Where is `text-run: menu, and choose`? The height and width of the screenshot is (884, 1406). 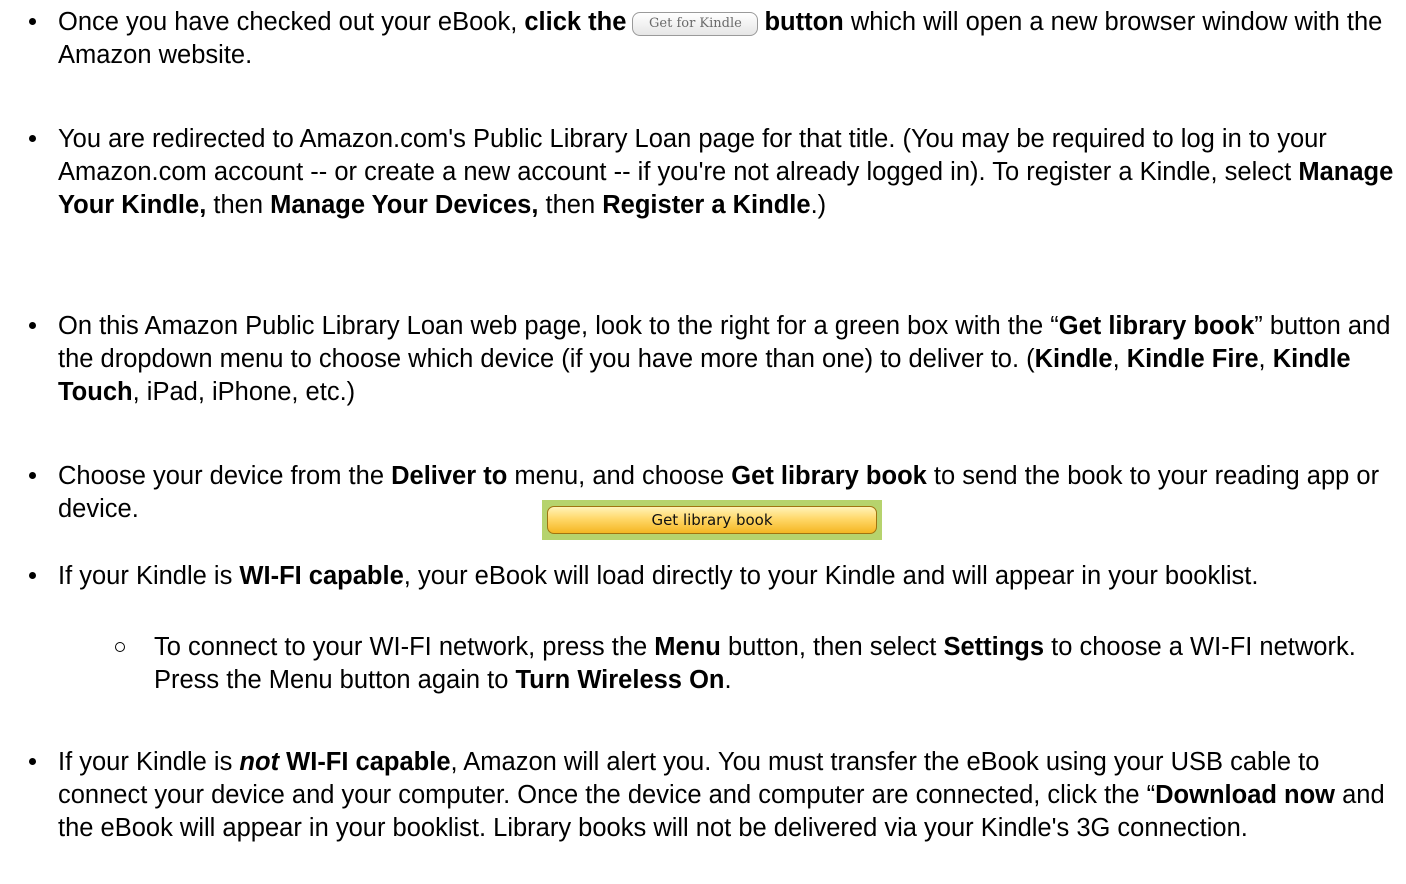 text-run: menu, and choose is located at coordinates (619, 476).